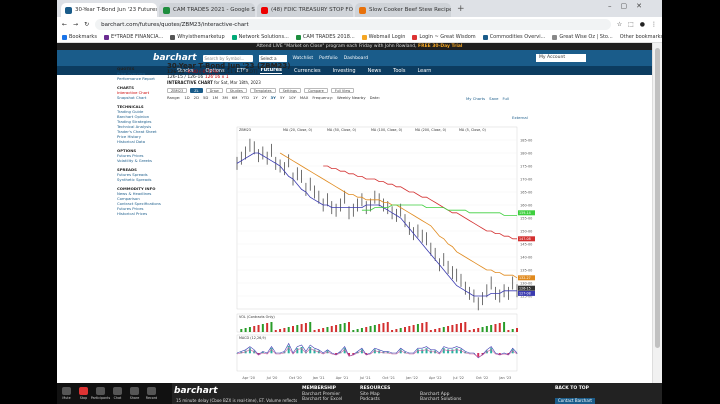  What do you see at coordinates (205, 97) in the screenshot?
I see `range-option: 5D` at bounding box center [205, 97].